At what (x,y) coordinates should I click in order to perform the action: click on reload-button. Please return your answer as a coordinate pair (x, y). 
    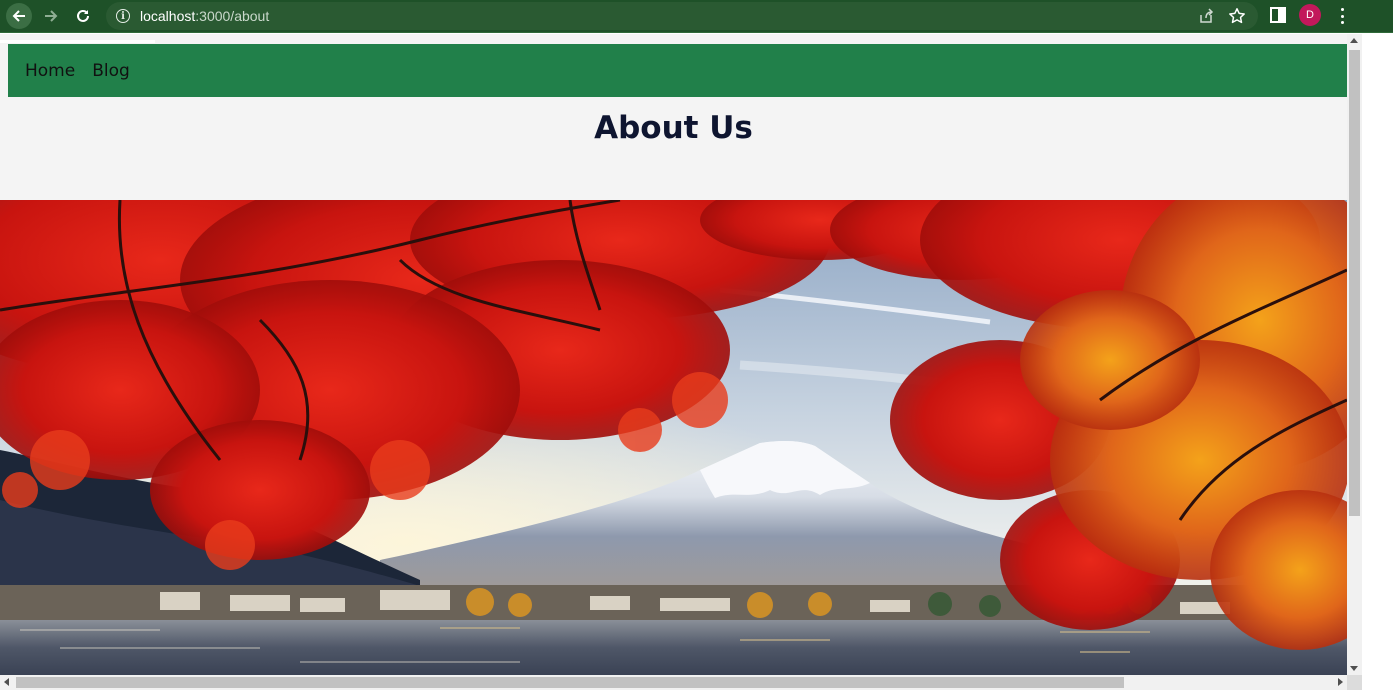
    Looking at the image, I should click on (83, 16).